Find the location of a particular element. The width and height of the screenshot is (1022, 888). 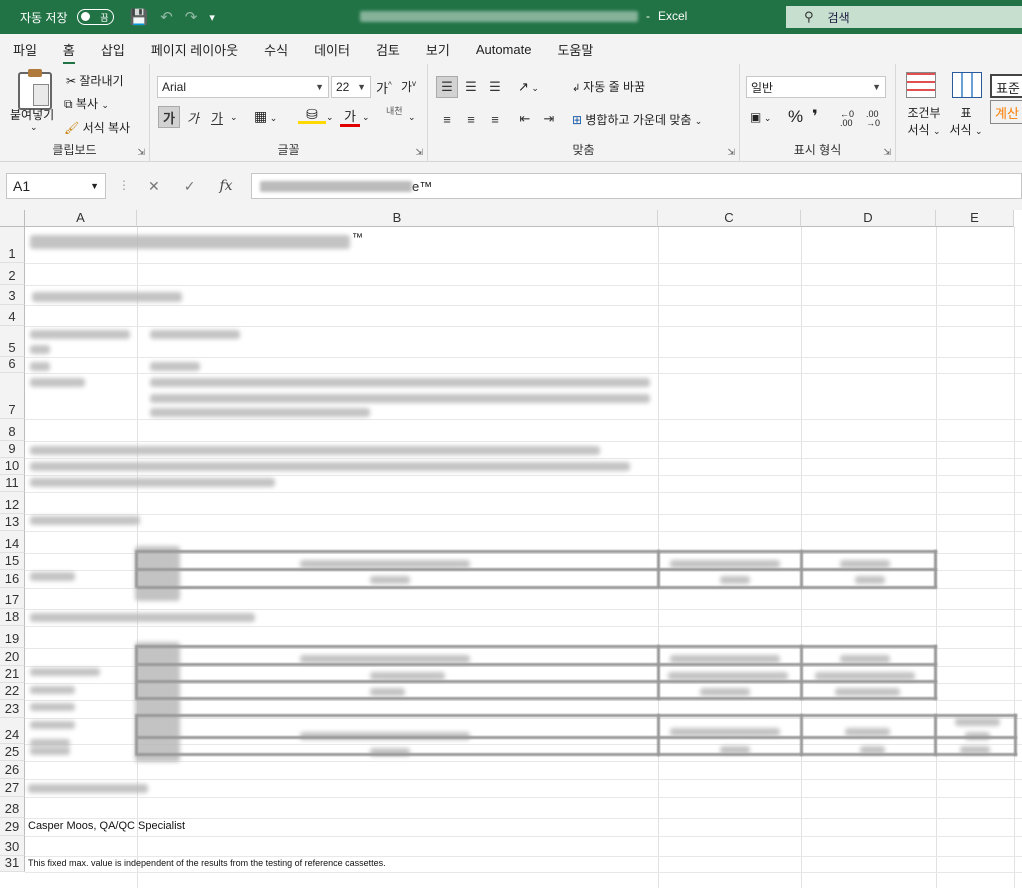

autosave-toggle: 끔 is located at coordinates (95, 17).